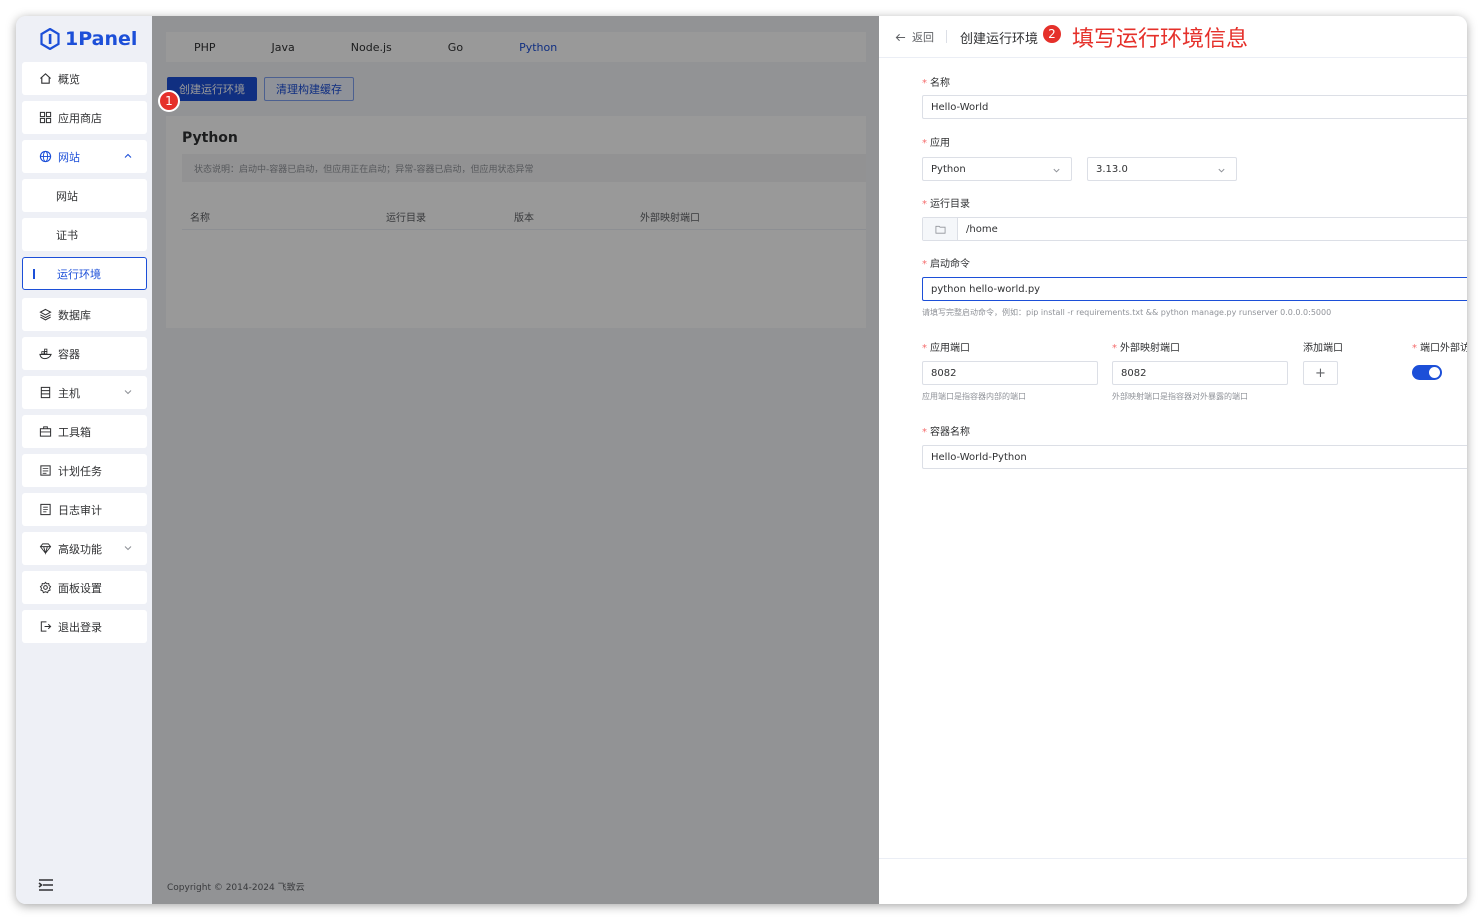 This screenshot has width=1483, height=919. What do you see at coordinates (1200, 373) in the screenshot?
I see `ext-port-input: 8082` at bounding box center [1200, 373].